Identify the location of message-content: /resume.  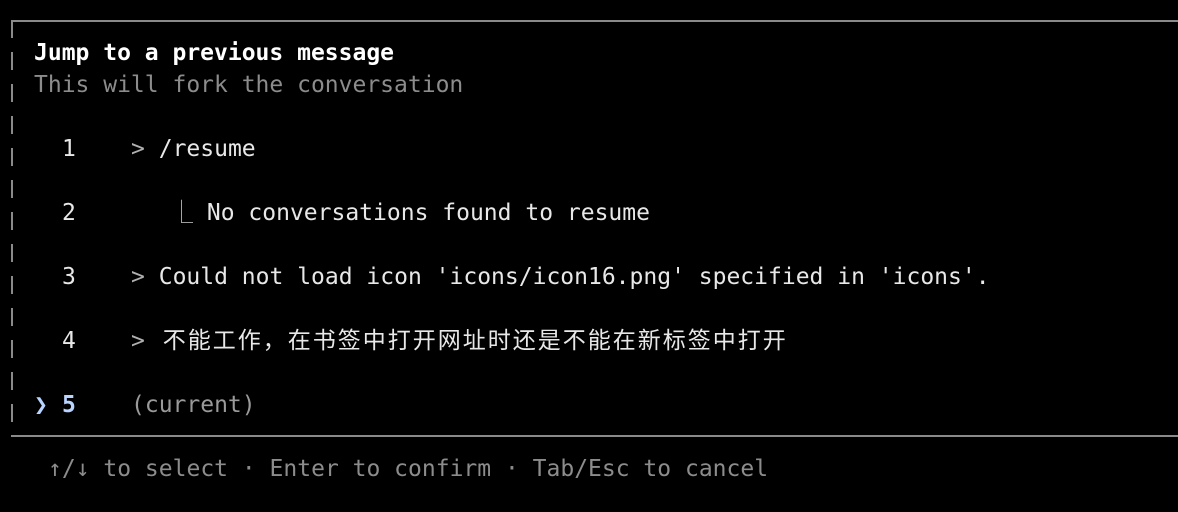
(207, 149).